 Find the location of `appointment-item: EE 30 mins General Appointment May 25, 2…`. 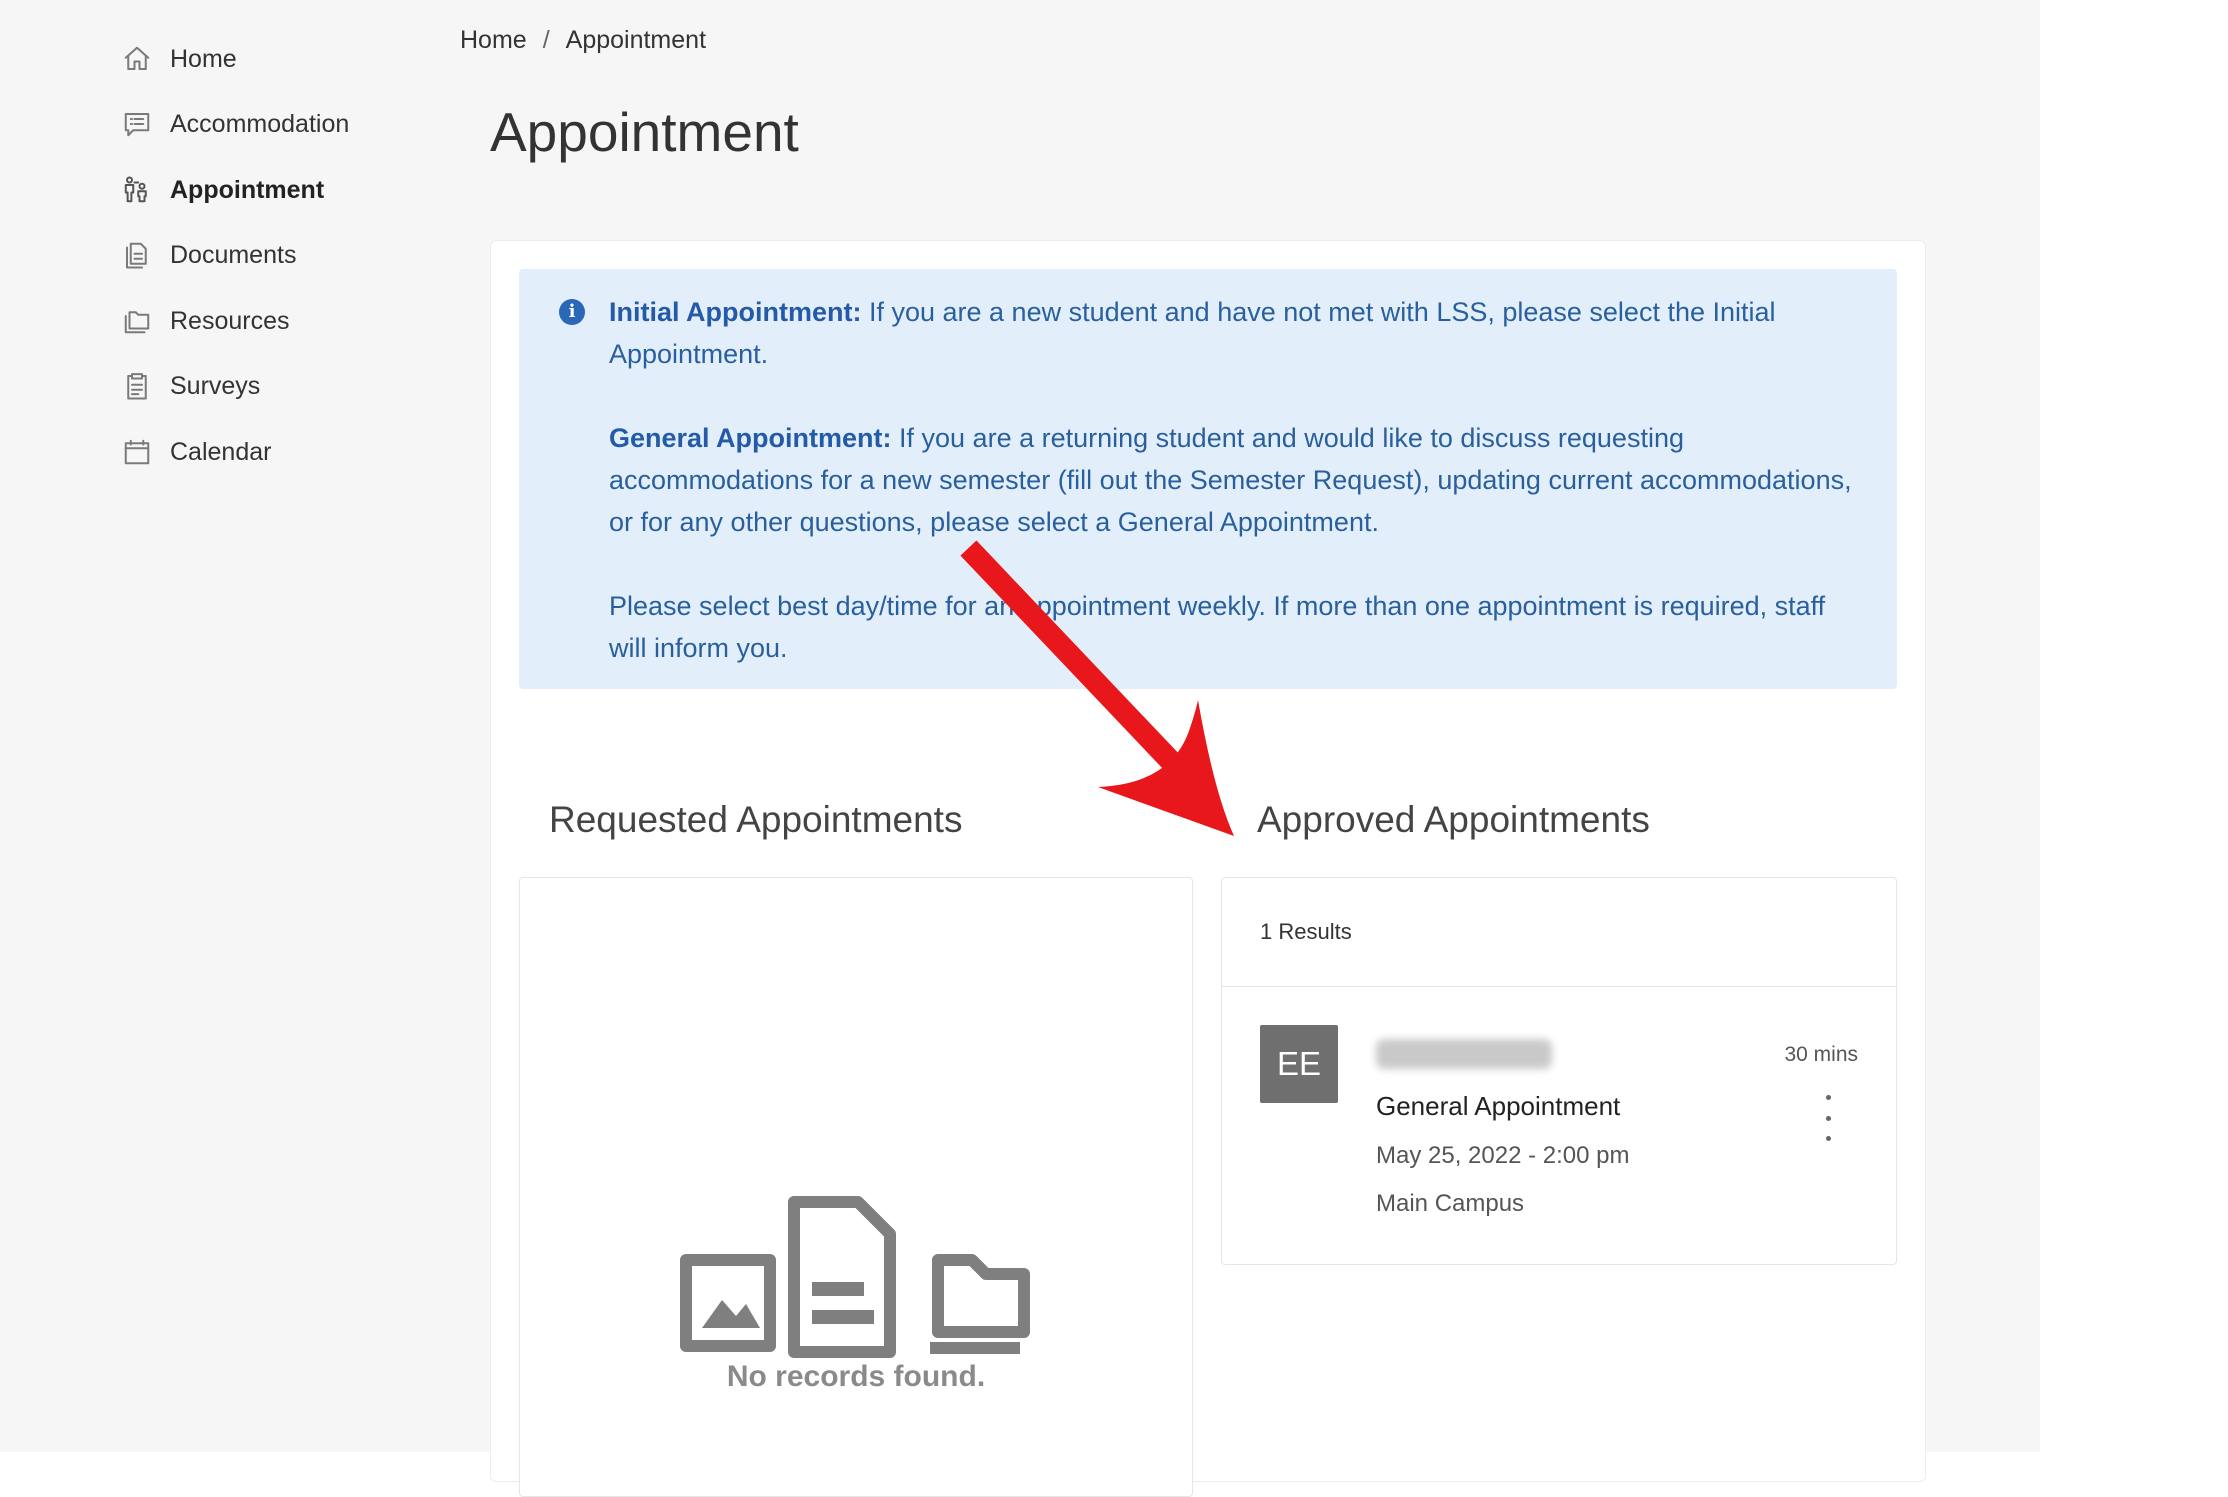

appointment-item: EE 30 mins General Appointment May 25, 2… is located at coordinates (1559, 1126).